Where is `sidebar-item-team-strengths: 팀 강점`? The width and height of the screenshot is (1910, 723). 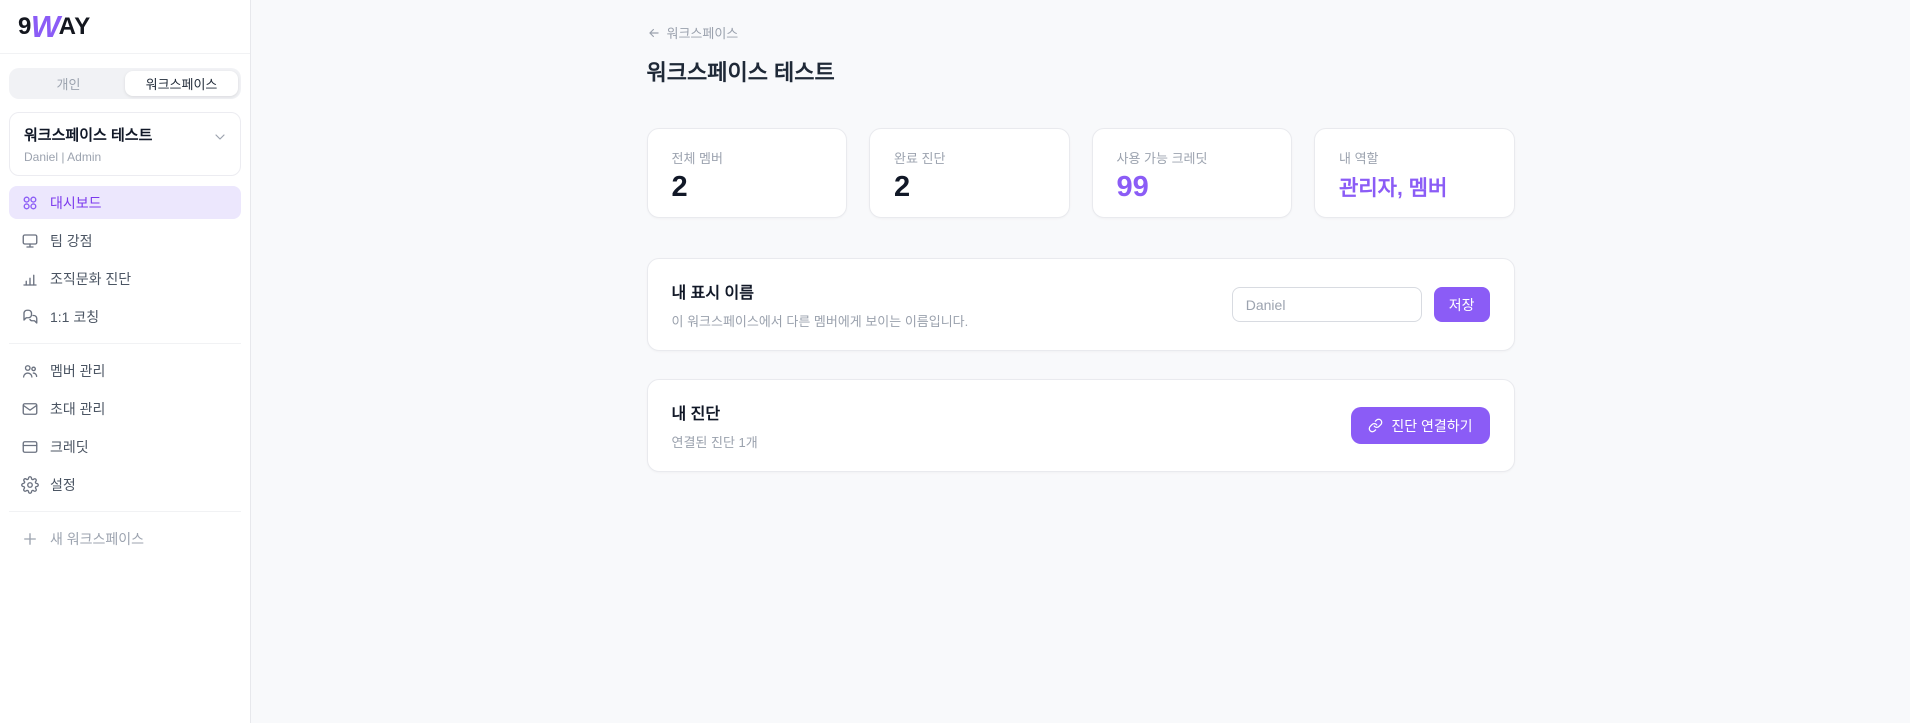 sidebar-item-team-strengths: 팀 강점 is located at coordinates (125, 240).